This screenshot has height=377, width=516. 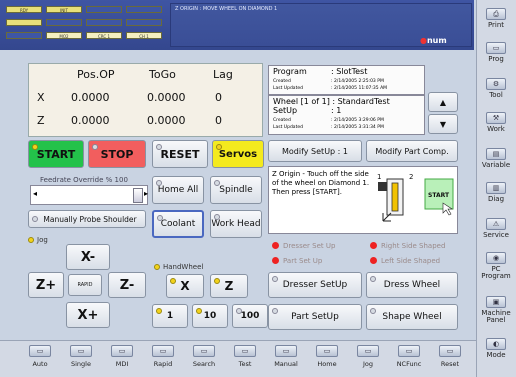 I want to click on work-head-button: Work Head, so click(x=236, y=224).